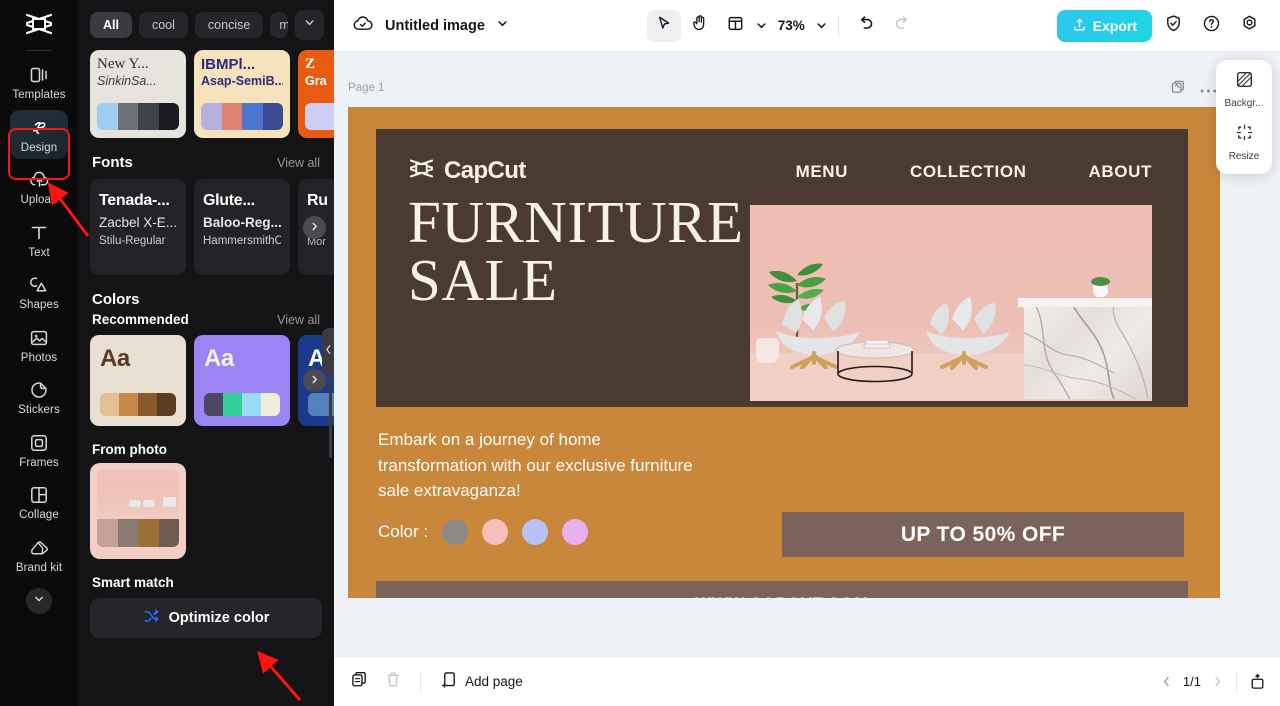 The height and width of the screenshot is (706, 1280). Describe the element at coordinates (39, 345) in the screenshot. I see `sidebar-item-photos: Photos` at that location.